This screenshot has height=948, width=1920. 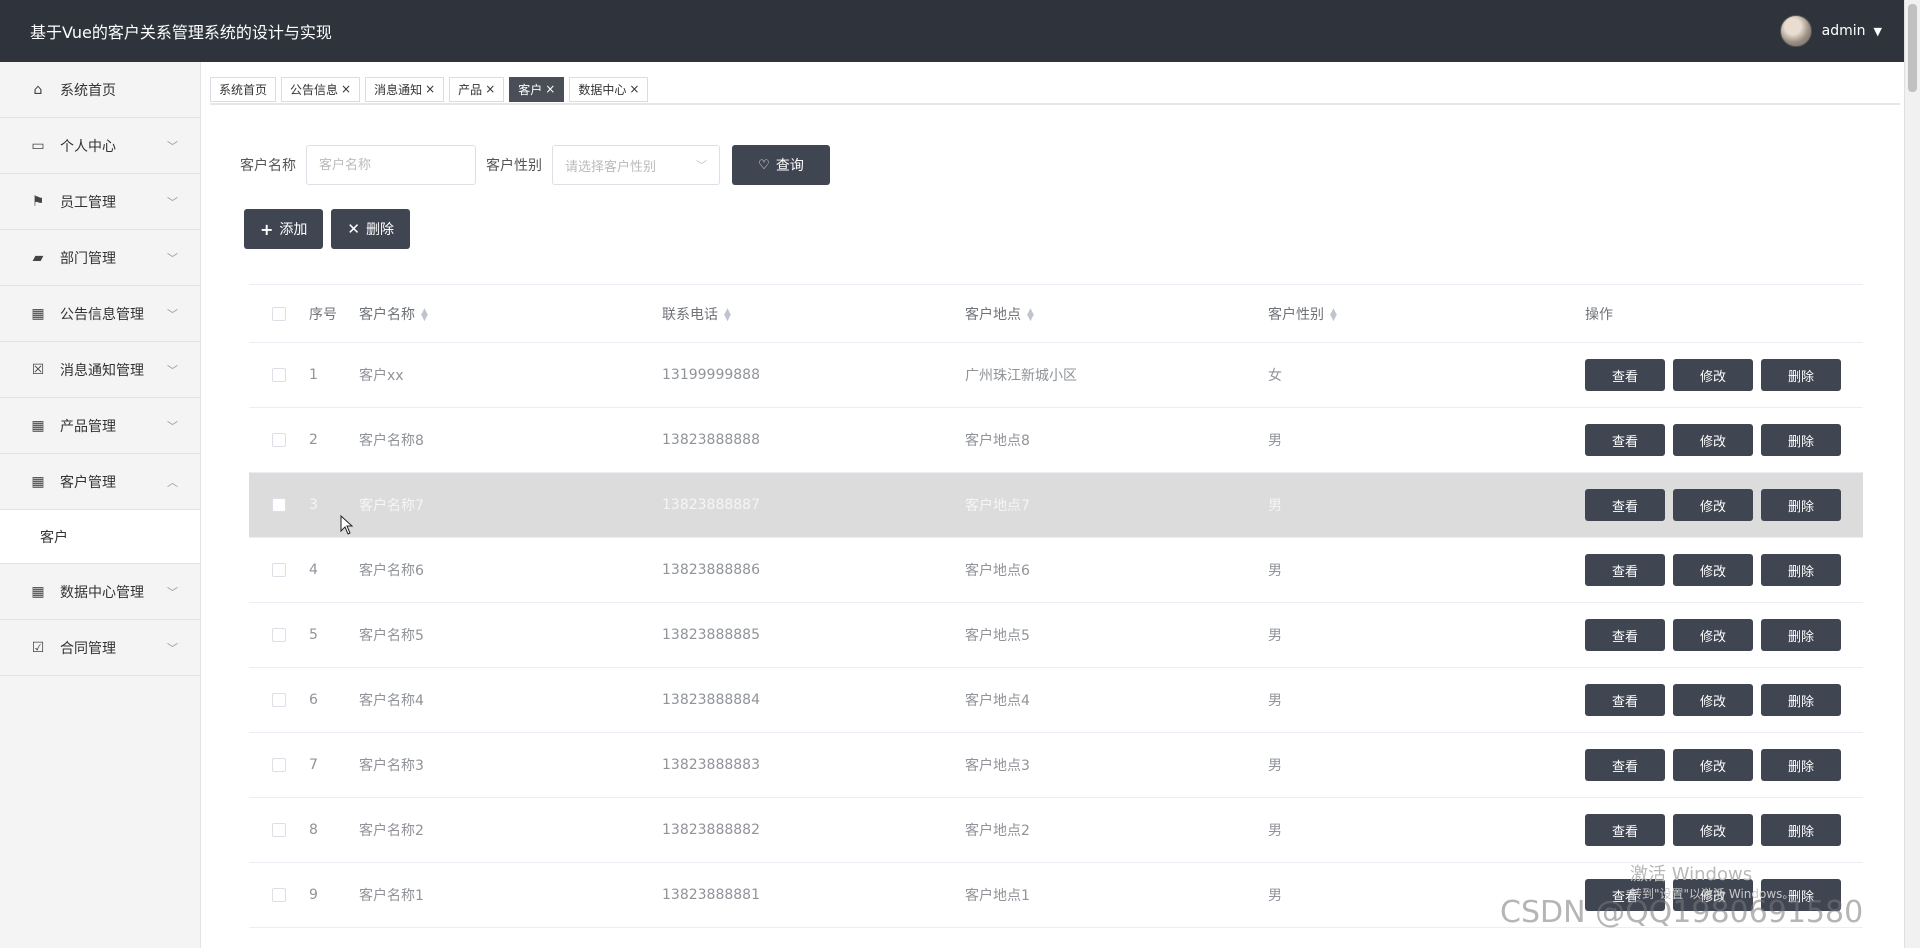 What do you see at coordinates (1056, 375) in the screenshot?
I see `table-row: 1 客户xx 13199999888 广州珠江新城小区 女 查看 修改 删除` at bounding box center [1056, 375].